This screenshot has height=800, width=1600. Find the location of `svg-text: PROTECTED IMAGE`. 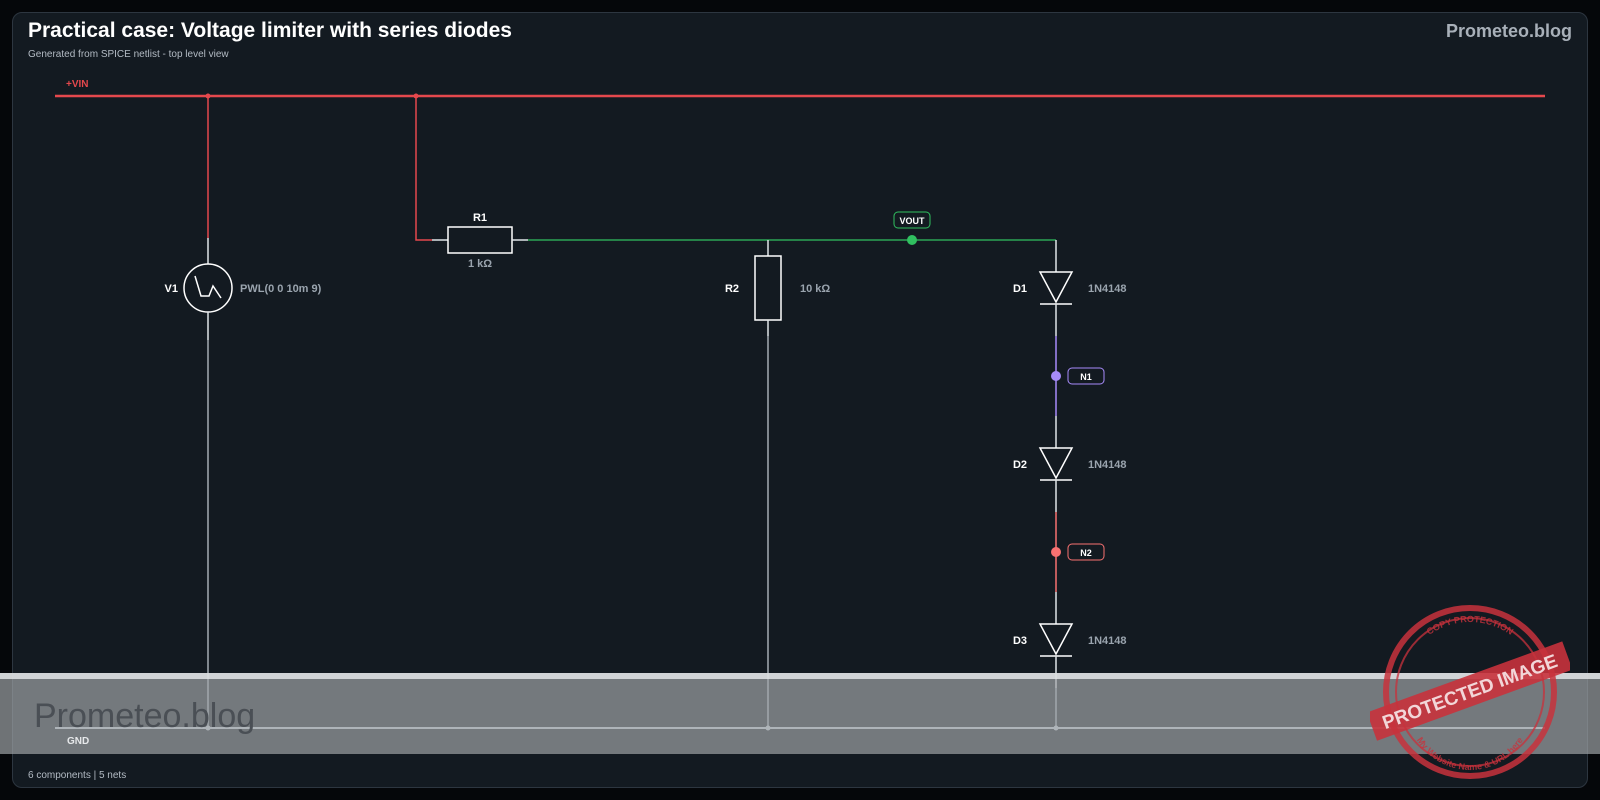

svg-text: PROTECTED IMAGE is located at coordinates (1470, 692).